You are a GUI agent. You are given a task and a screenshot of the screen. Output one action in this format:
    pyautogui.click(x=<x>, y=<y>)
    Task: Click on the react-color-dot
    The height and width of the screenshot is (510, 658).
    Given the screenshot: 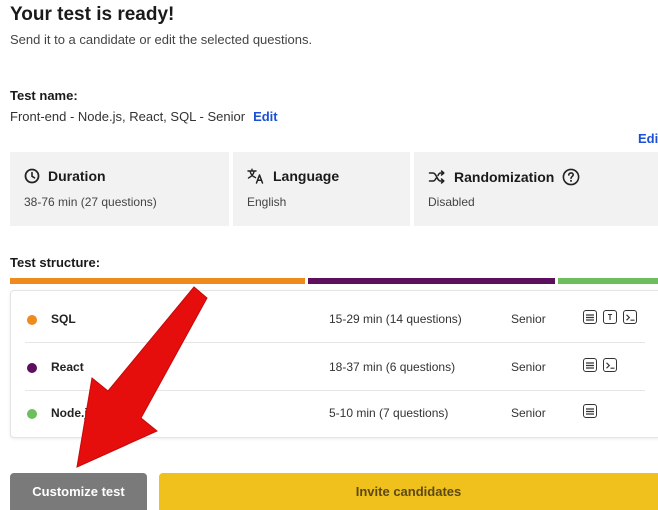 What is the action you would take?
    pyautogui.click(x=32, y=368)
    